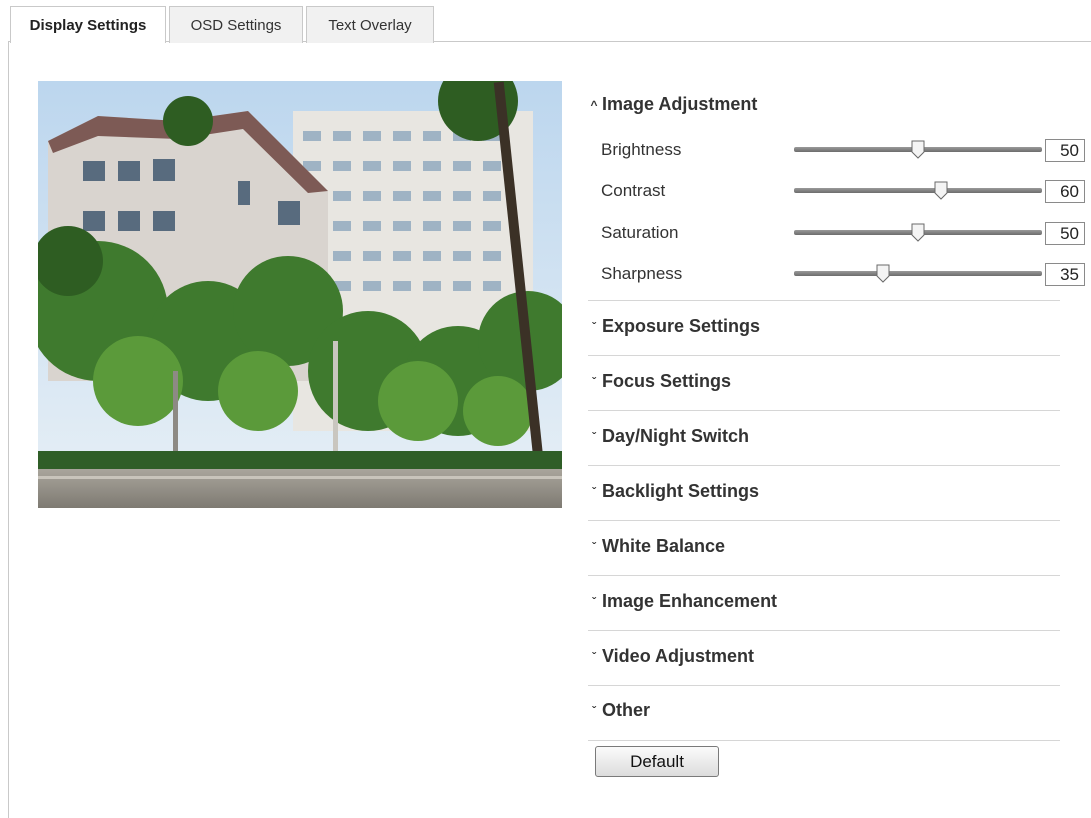 This screenshot has width=1091, height=818. I want to click on section-video-adjustment: ˇ Video Adjustment, so click(824, 656).